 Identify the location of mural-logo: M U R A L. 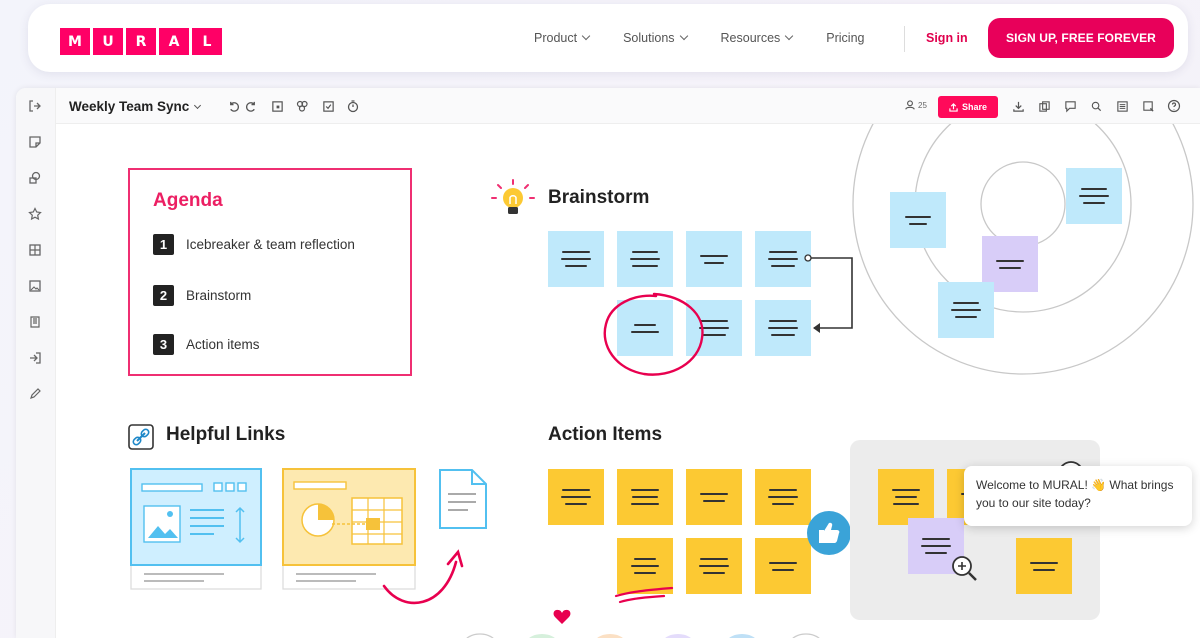
(141, 41).